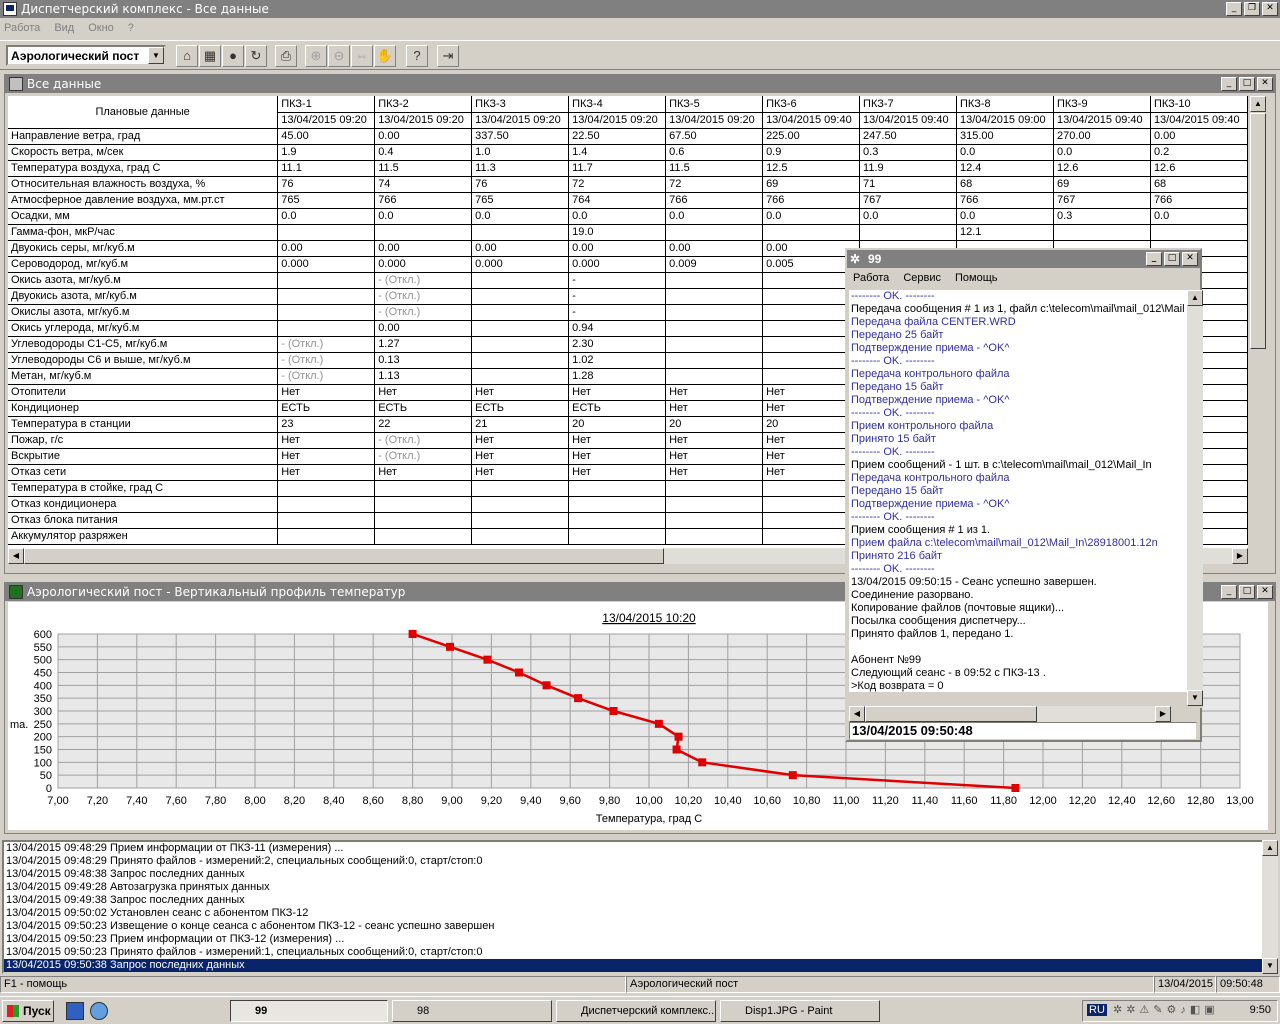 The width and height of the screenshot is (1280, 1024). Describe the element at coordinates (339, 56) in the screenshot. I see `zoom-out-icon: ⊖` at that location.